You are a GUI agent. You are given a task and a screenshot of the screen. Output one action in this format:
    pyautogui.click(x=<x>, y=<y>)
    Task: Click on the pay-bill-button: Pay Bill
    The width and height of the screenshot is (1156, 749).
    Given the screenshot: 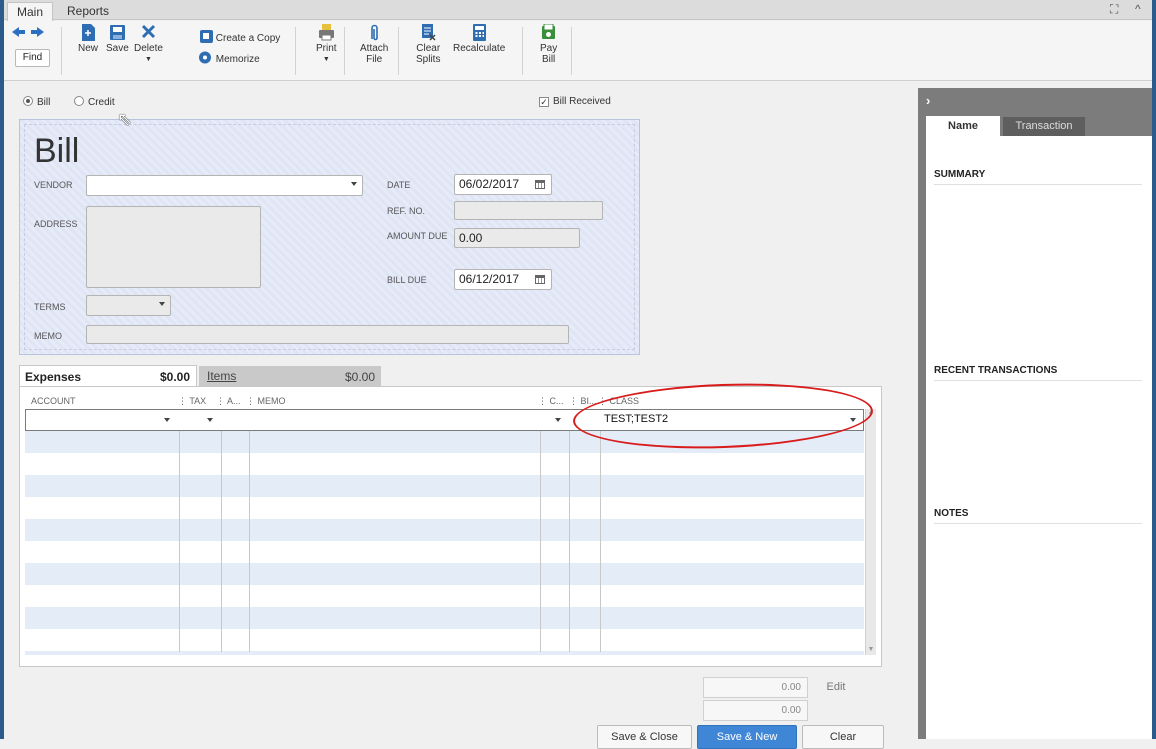 What is the action you would take?
    pyautogui.click(x=548, y=44)
    